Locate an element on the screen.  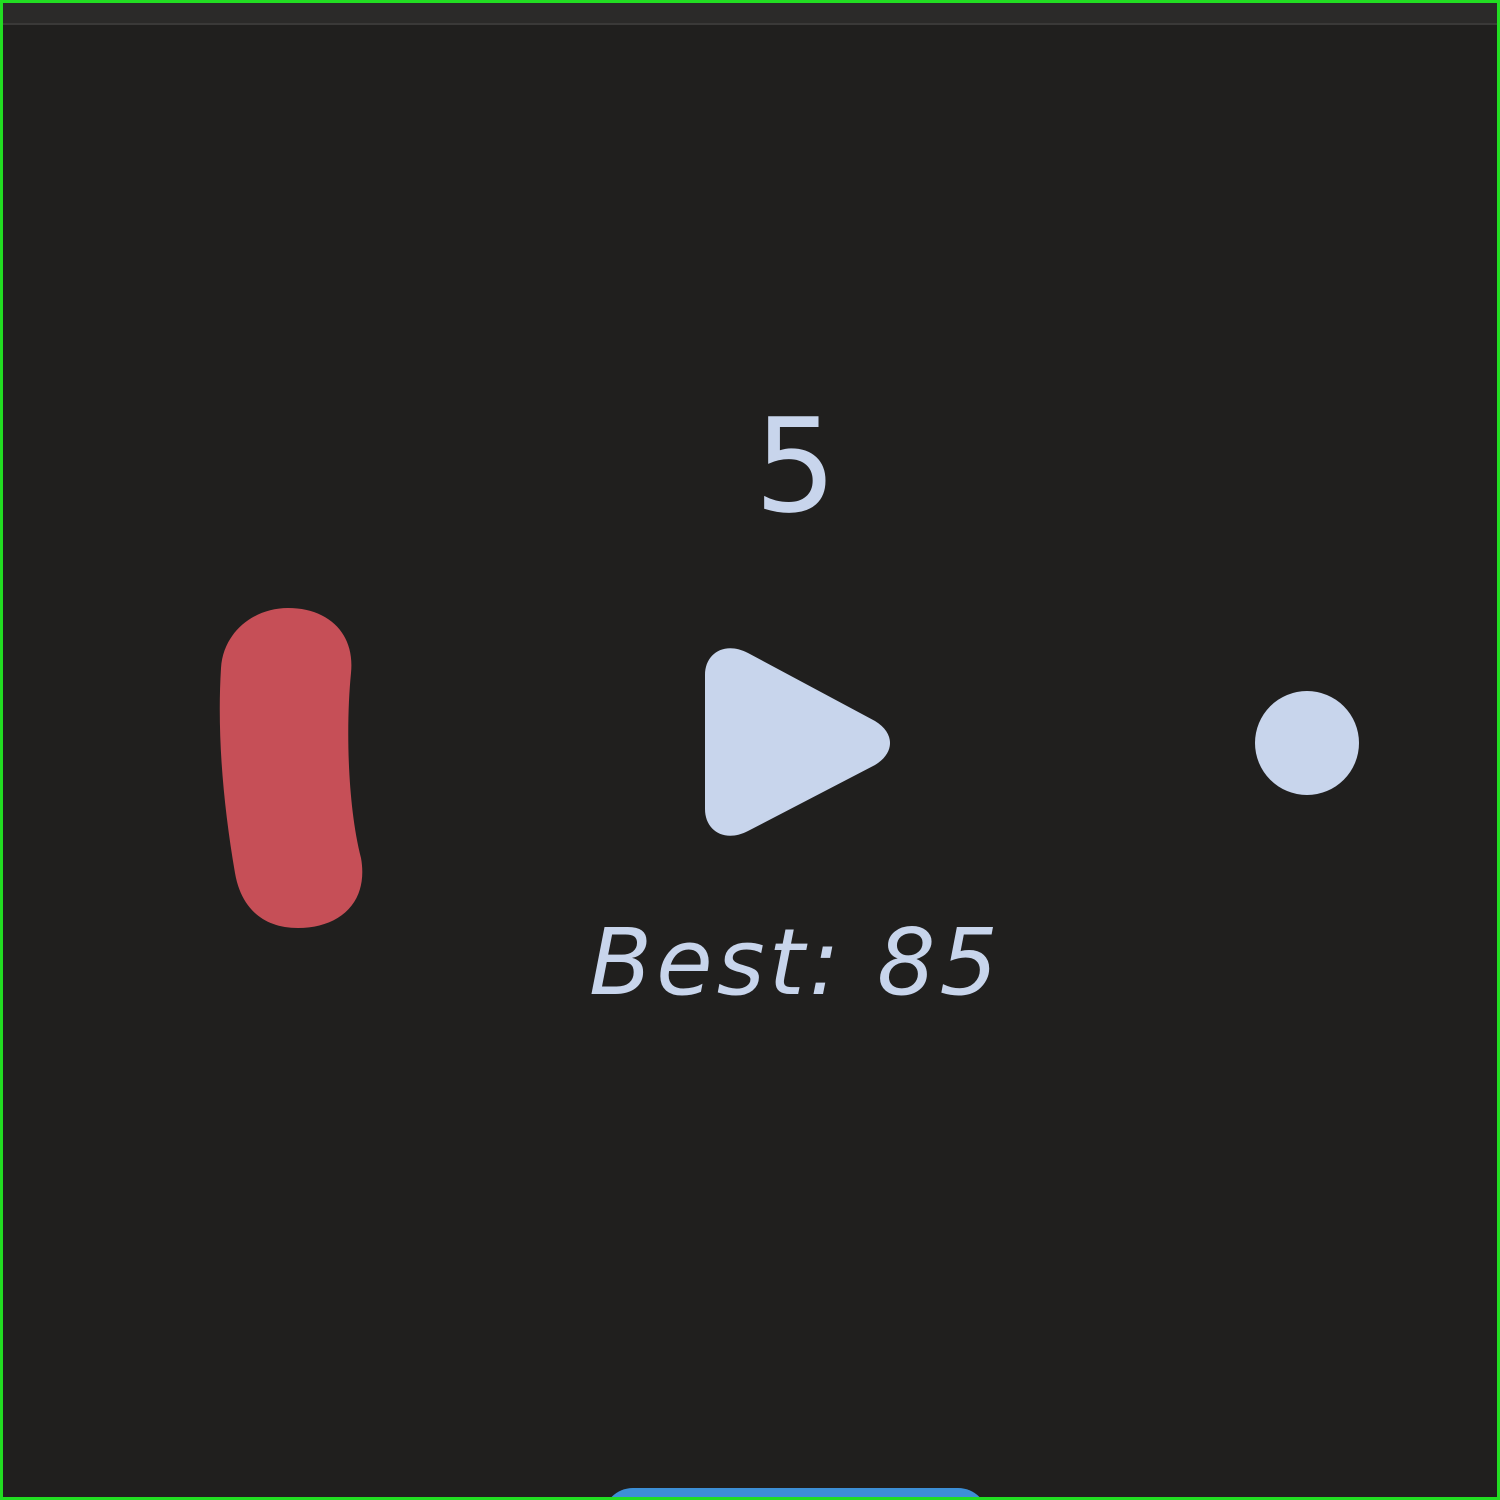
best-score-label: Best: 85 is located at coordinates (795, 962).